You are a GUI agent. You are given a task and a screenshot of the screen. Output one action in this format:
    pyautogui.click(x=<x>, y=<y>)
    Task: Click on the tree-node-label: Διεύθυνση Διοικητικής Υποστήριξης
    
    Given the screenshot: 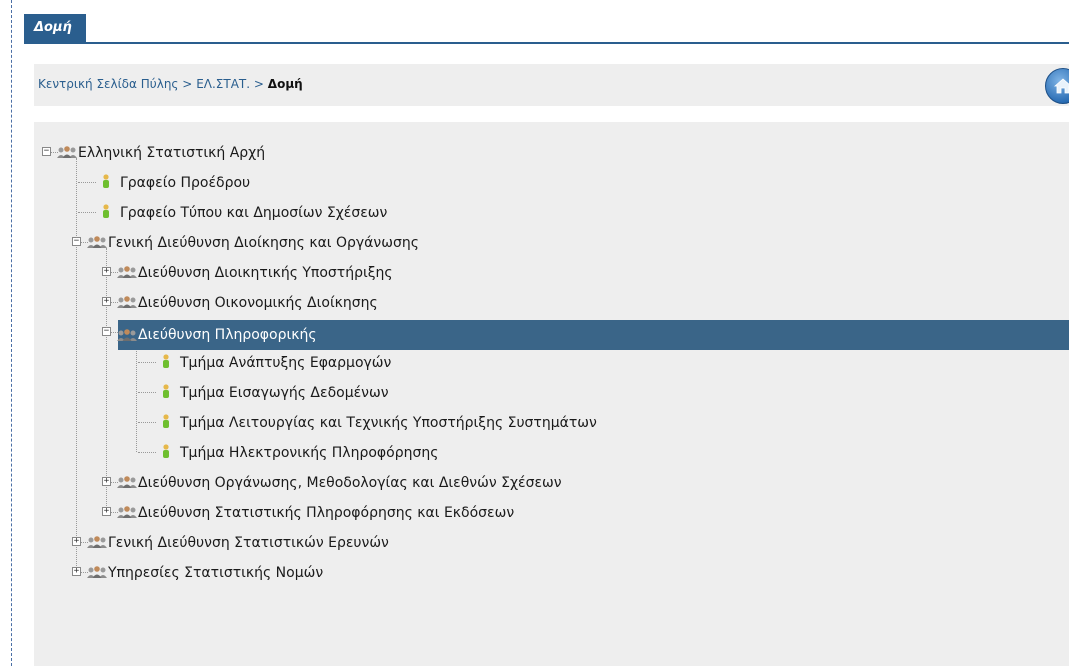 What is the action you would take?
    pyautogui.click(x=265, y=273)
    